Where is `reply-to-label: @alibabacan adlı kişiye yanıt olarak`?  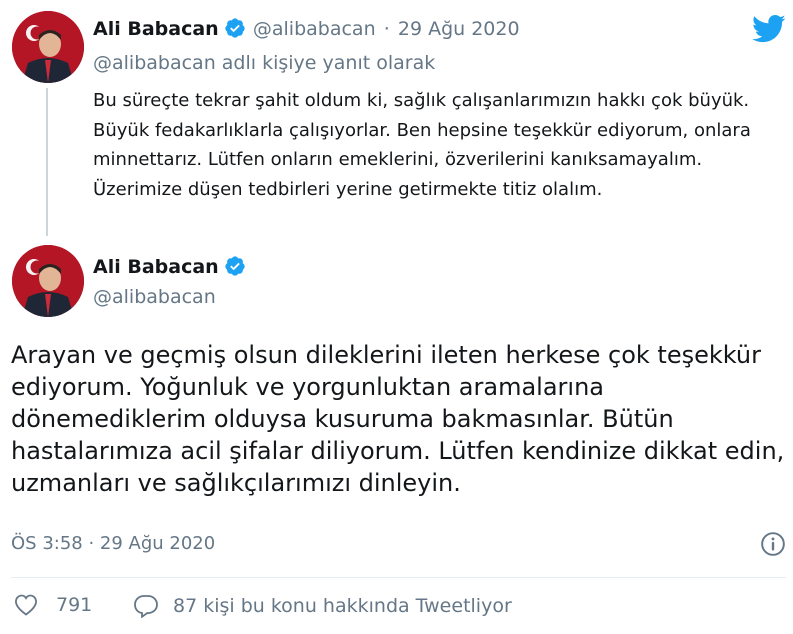 reply-to-label: @alibabacan adlı kişiye yanıt olarak is located at coordinates (264, 63).